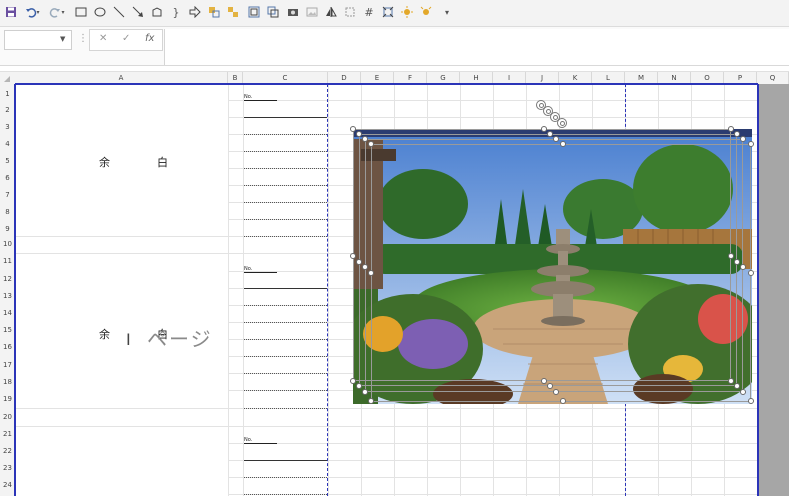 The height and width of the screenshot is (496, 789). What do you see at coordinates (149, 38) in the screenshot?
I see `function-icon: fx` at bounding box center [149, 38].